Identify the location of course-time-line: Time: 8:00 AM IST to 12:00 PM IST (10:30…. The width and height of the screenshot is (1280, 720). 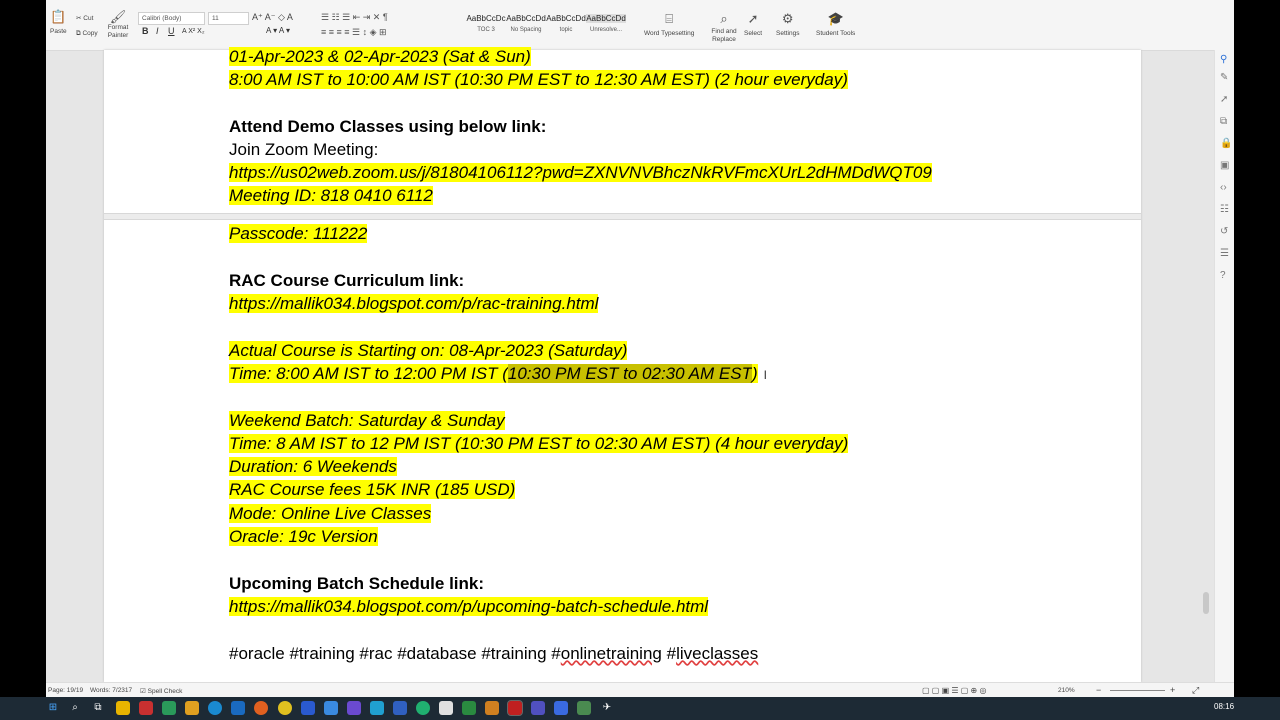
(498, 373).